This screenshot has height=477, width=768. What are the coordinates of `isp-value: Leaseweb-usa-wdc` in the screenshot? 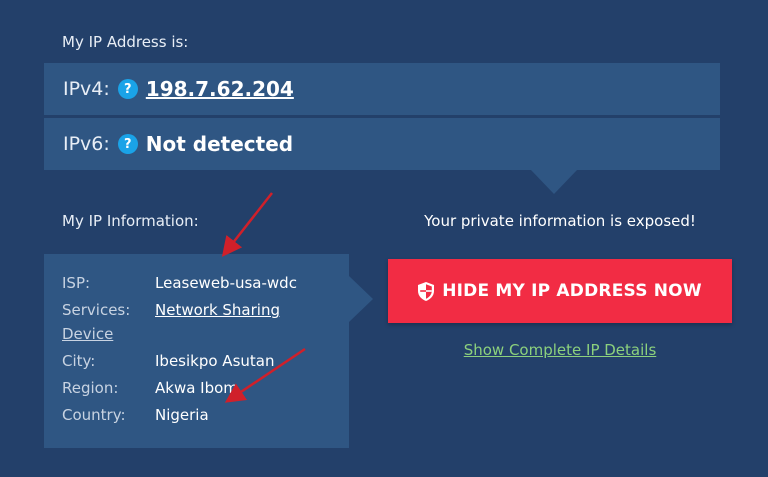 It's located at (226, 283).